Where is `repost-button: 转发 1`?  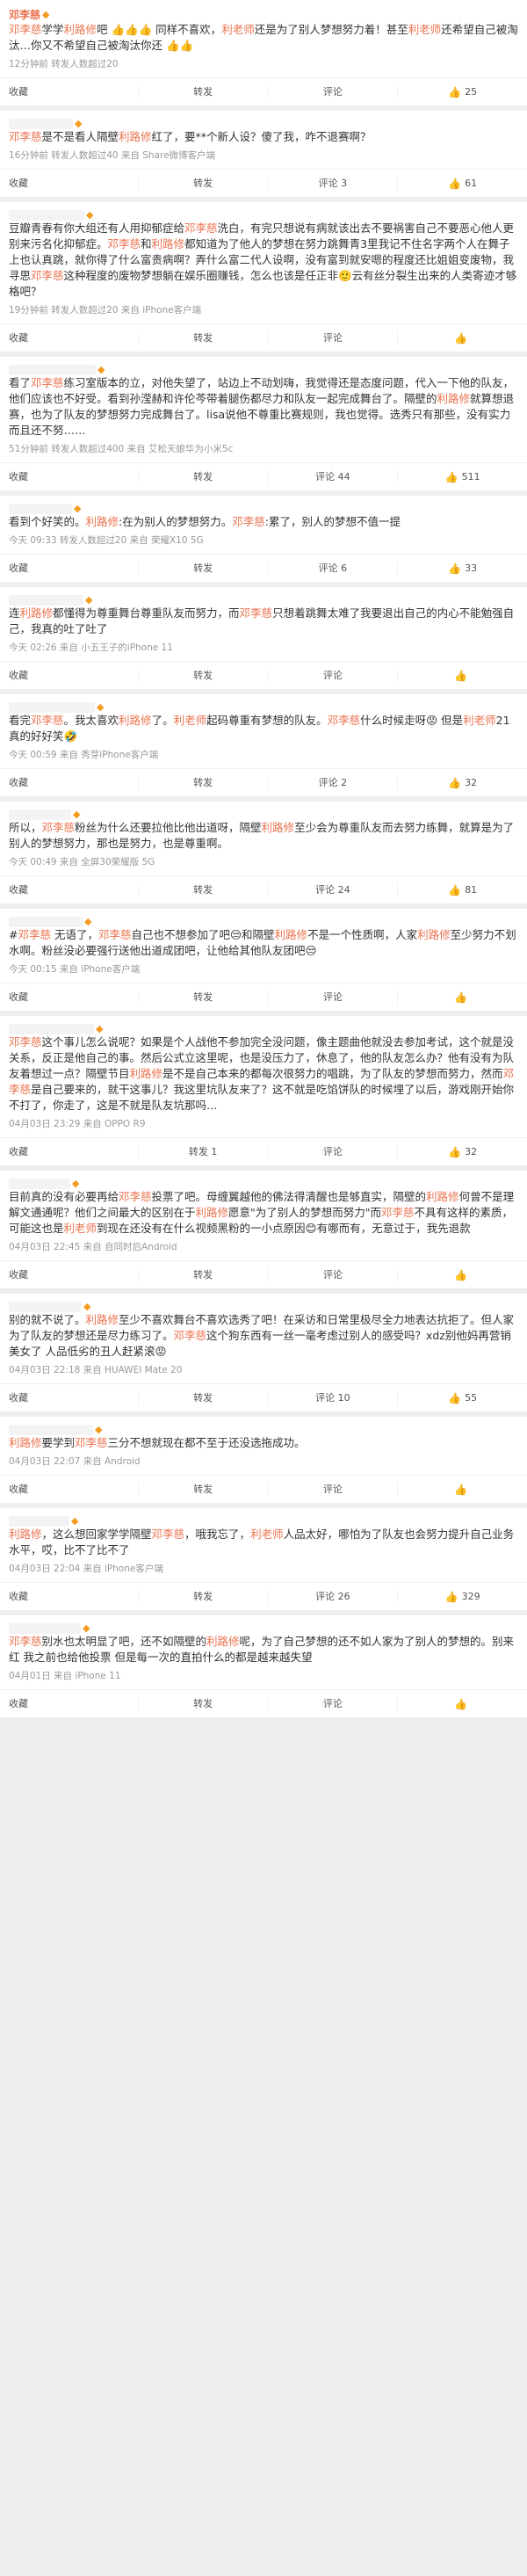
repost-button: 转发 1 is located at coordinates (204, 1151).